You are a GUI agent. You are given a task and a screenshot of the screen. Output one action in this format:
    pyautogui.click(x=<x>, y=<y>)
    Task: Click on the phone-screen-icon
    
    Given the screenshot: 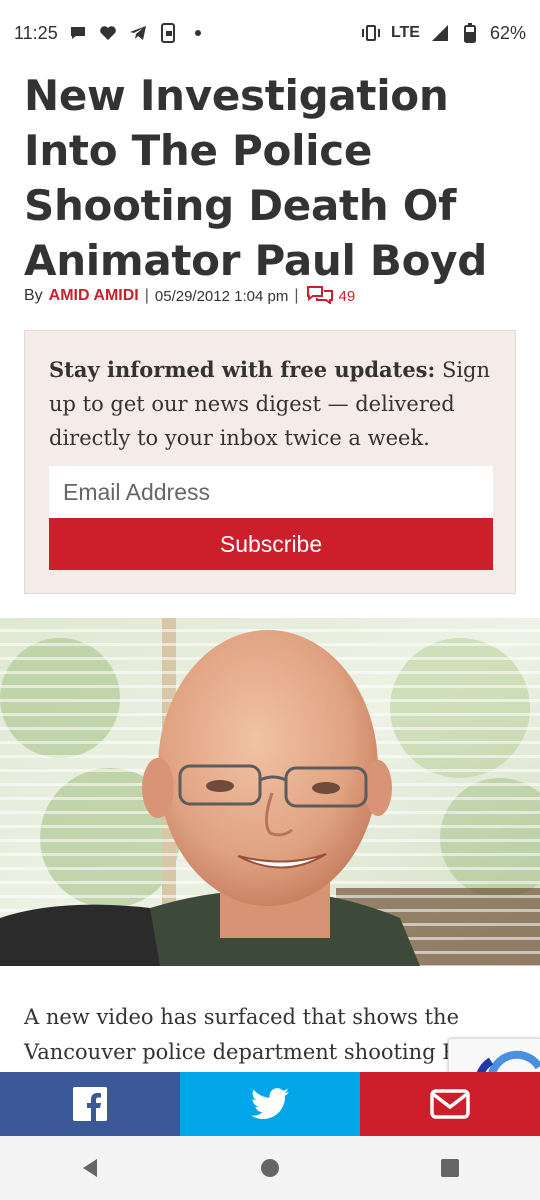 What is the action you would take?
    pyautogui.click(x=168, y=33)
    